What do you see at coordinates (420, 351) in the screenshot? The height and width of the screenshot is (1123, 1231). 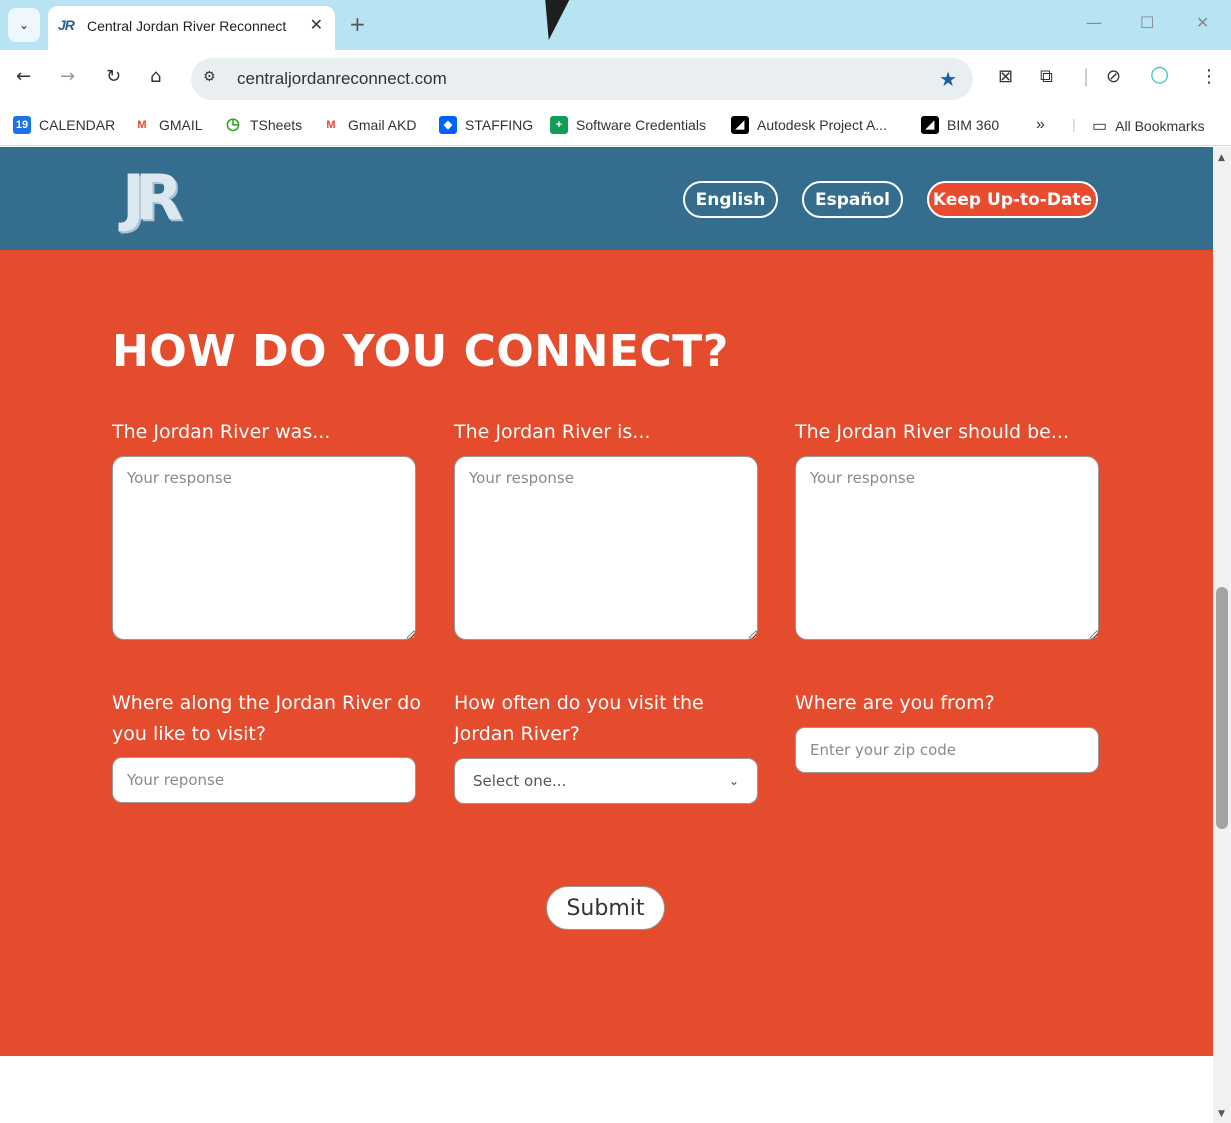 I see `page-title: HOW DO YOU CONNECT?` at bounding box center [420, 351].